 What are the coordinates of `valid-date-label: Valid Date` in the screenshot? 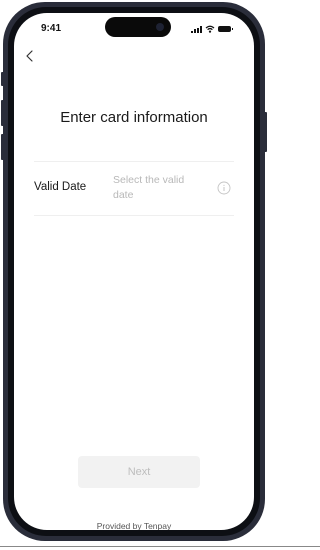 It's located at (60, 187).